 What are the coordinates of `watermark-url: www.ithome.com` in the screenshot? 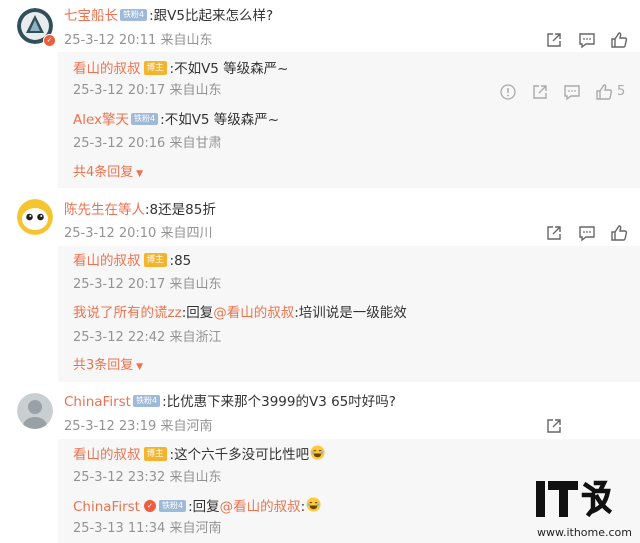 It's located at (584, 532).